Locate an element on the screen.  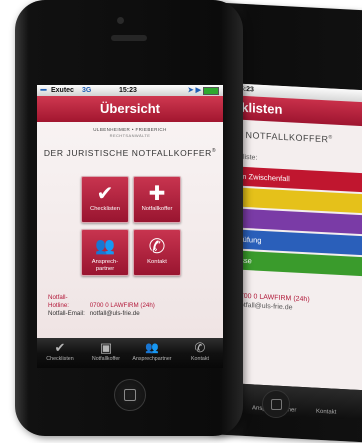
firm-logo: ULBENHEIMER • FRIEBERICH RECHTSANWÄLTE is located at coordinates (130, 132).